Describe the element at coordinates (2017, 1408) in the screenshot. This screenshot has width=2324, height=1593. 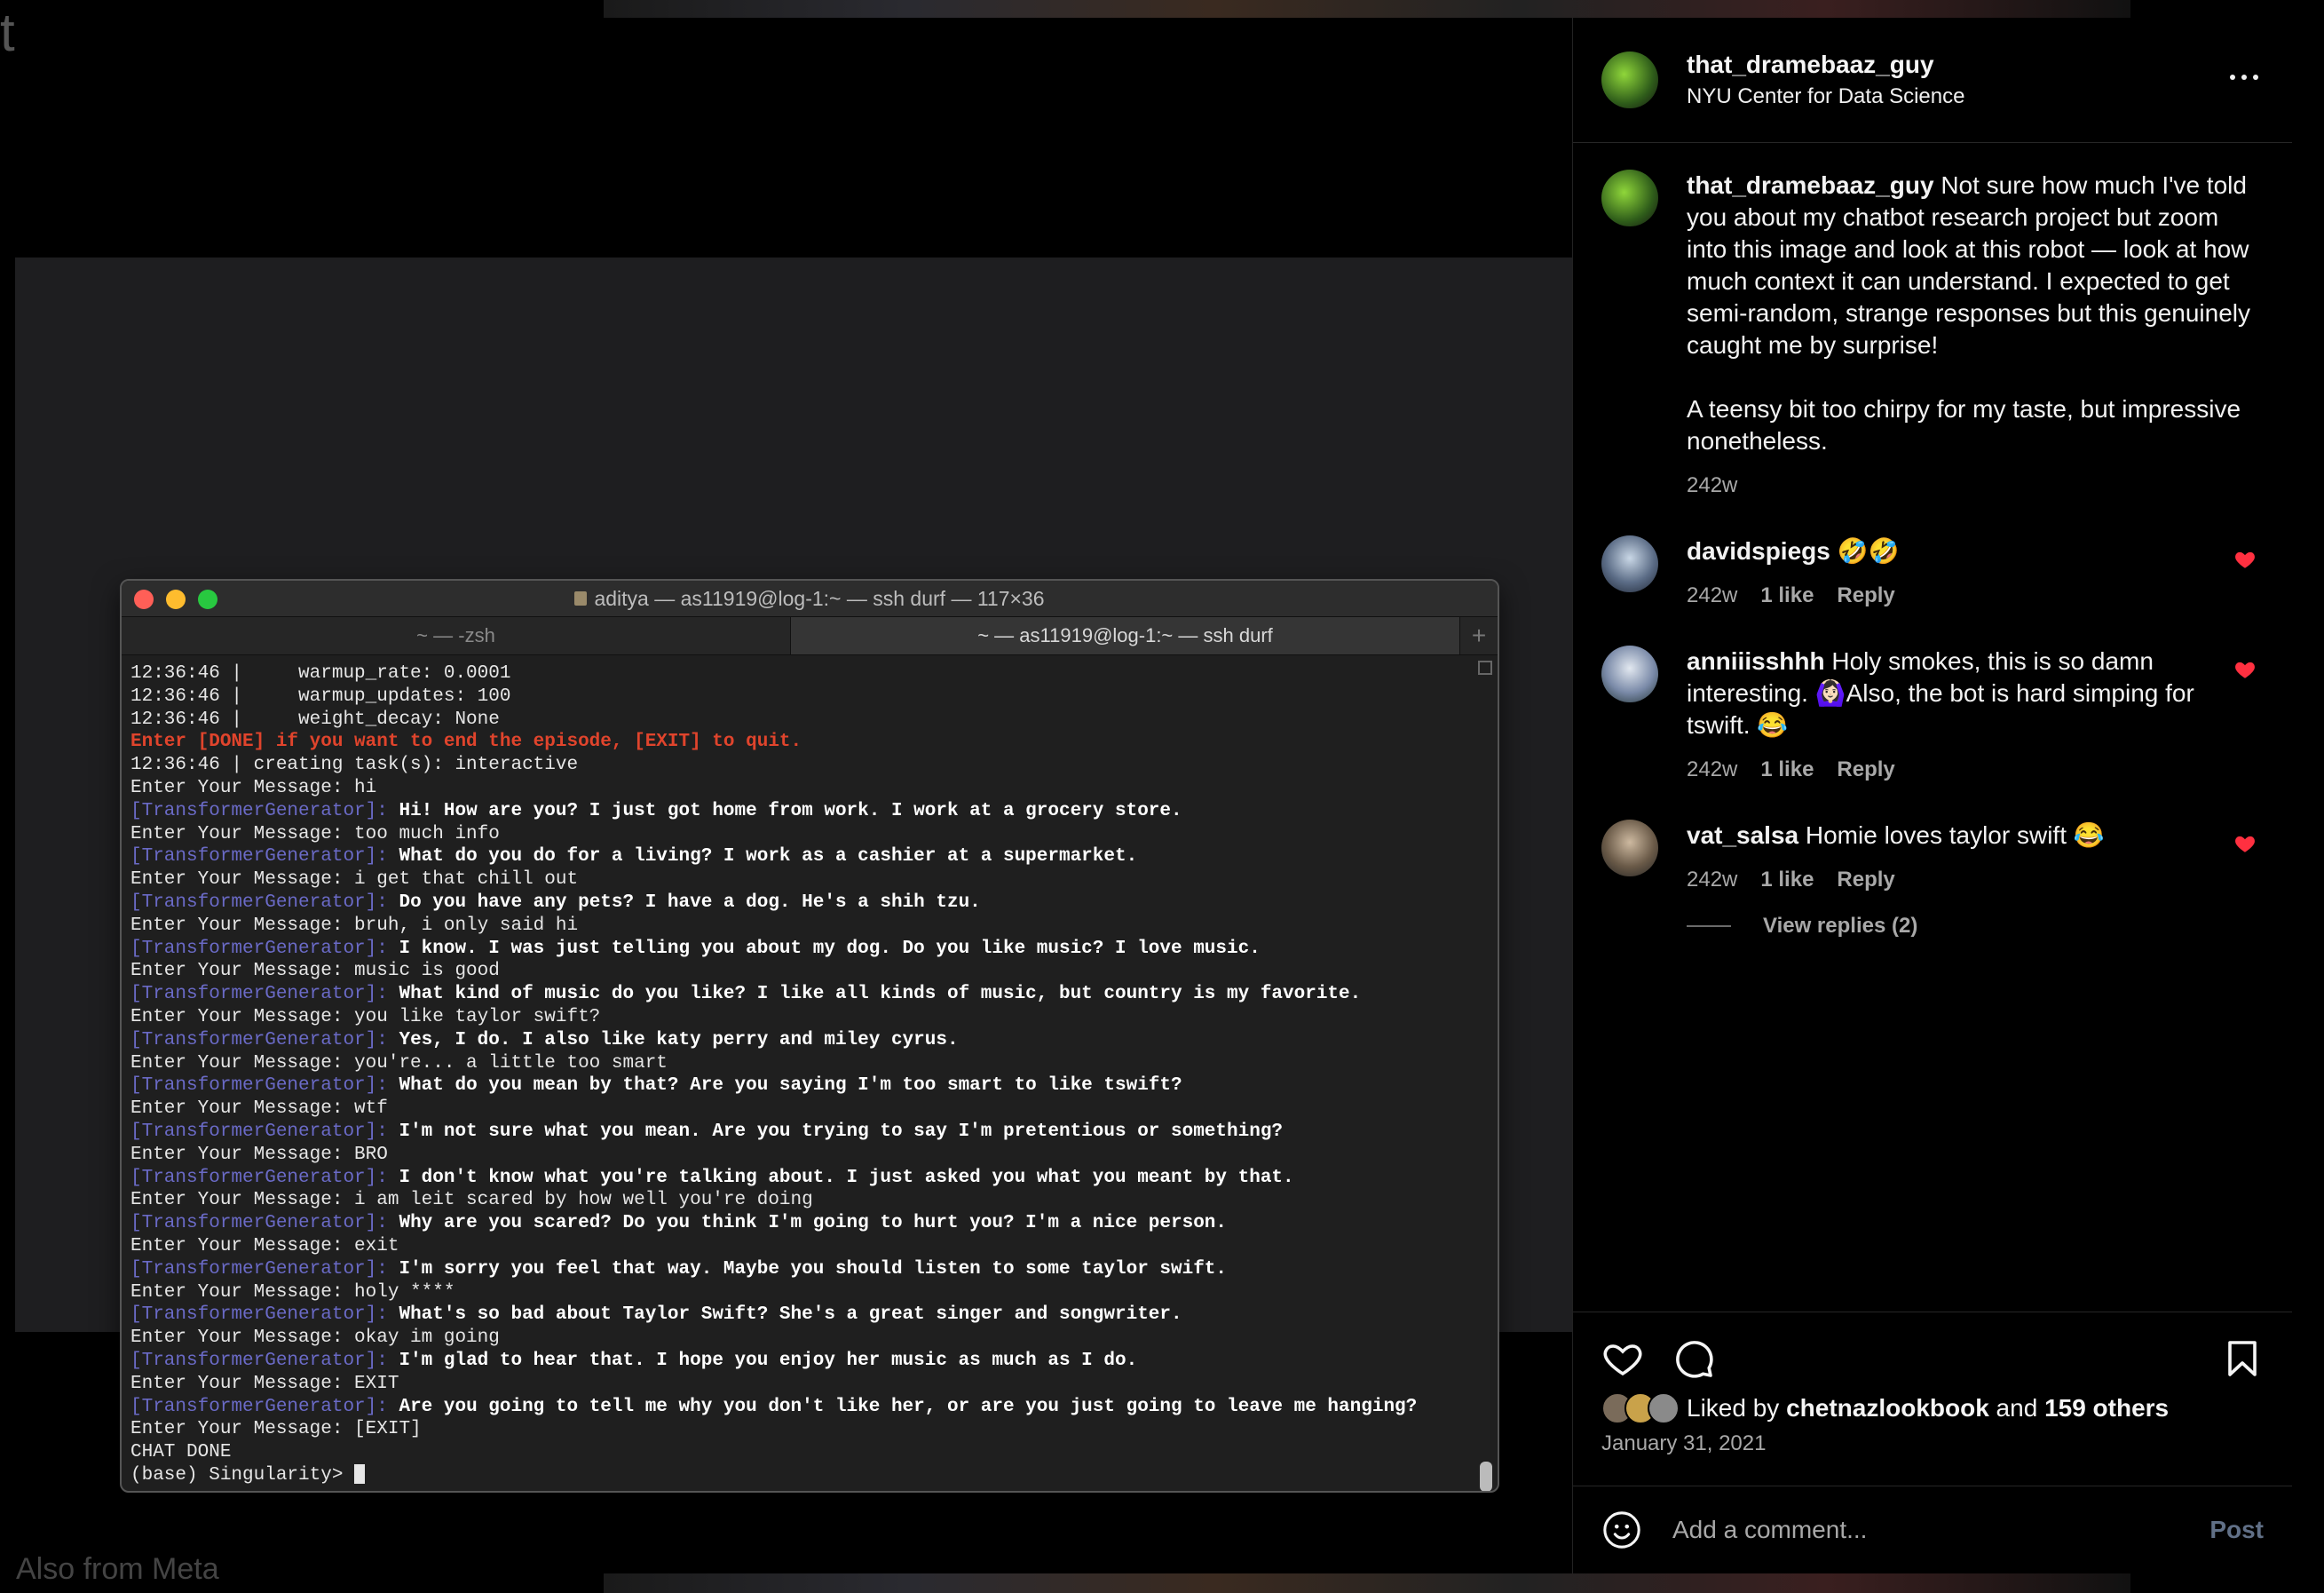
I see `liked-by-middle: and` at that location.